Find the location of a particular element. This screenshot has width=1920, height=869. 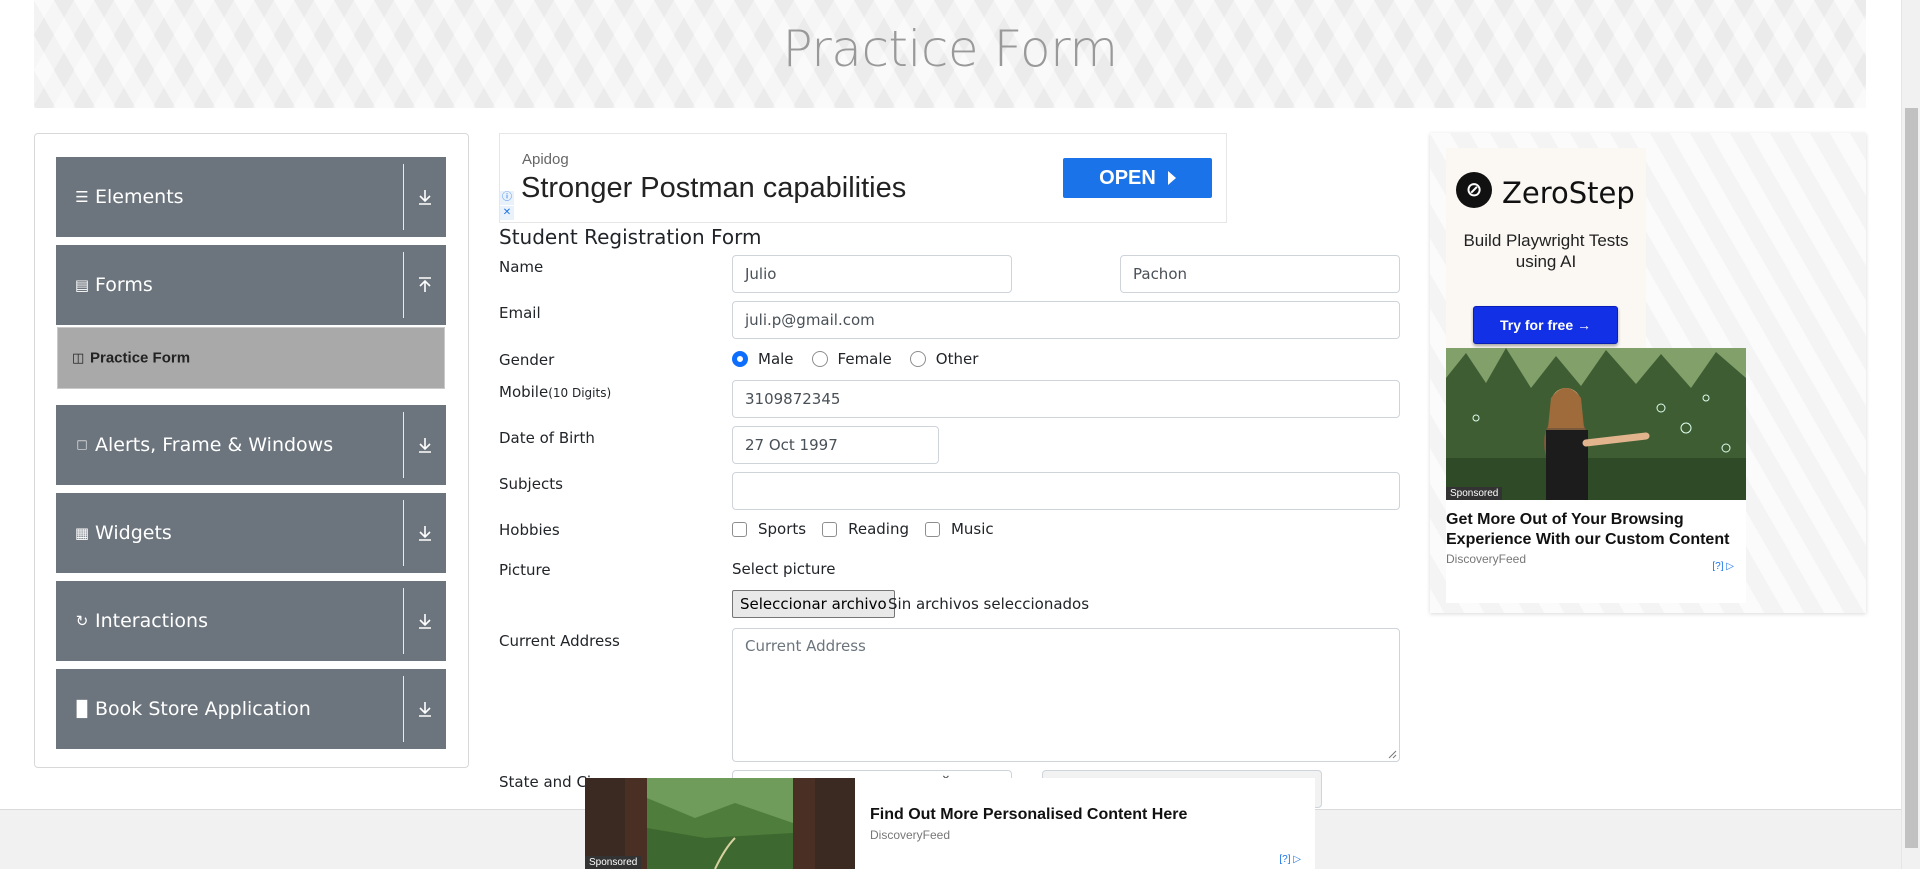

hobby-music-checkbox: Music is located at coordinates (959, 529).